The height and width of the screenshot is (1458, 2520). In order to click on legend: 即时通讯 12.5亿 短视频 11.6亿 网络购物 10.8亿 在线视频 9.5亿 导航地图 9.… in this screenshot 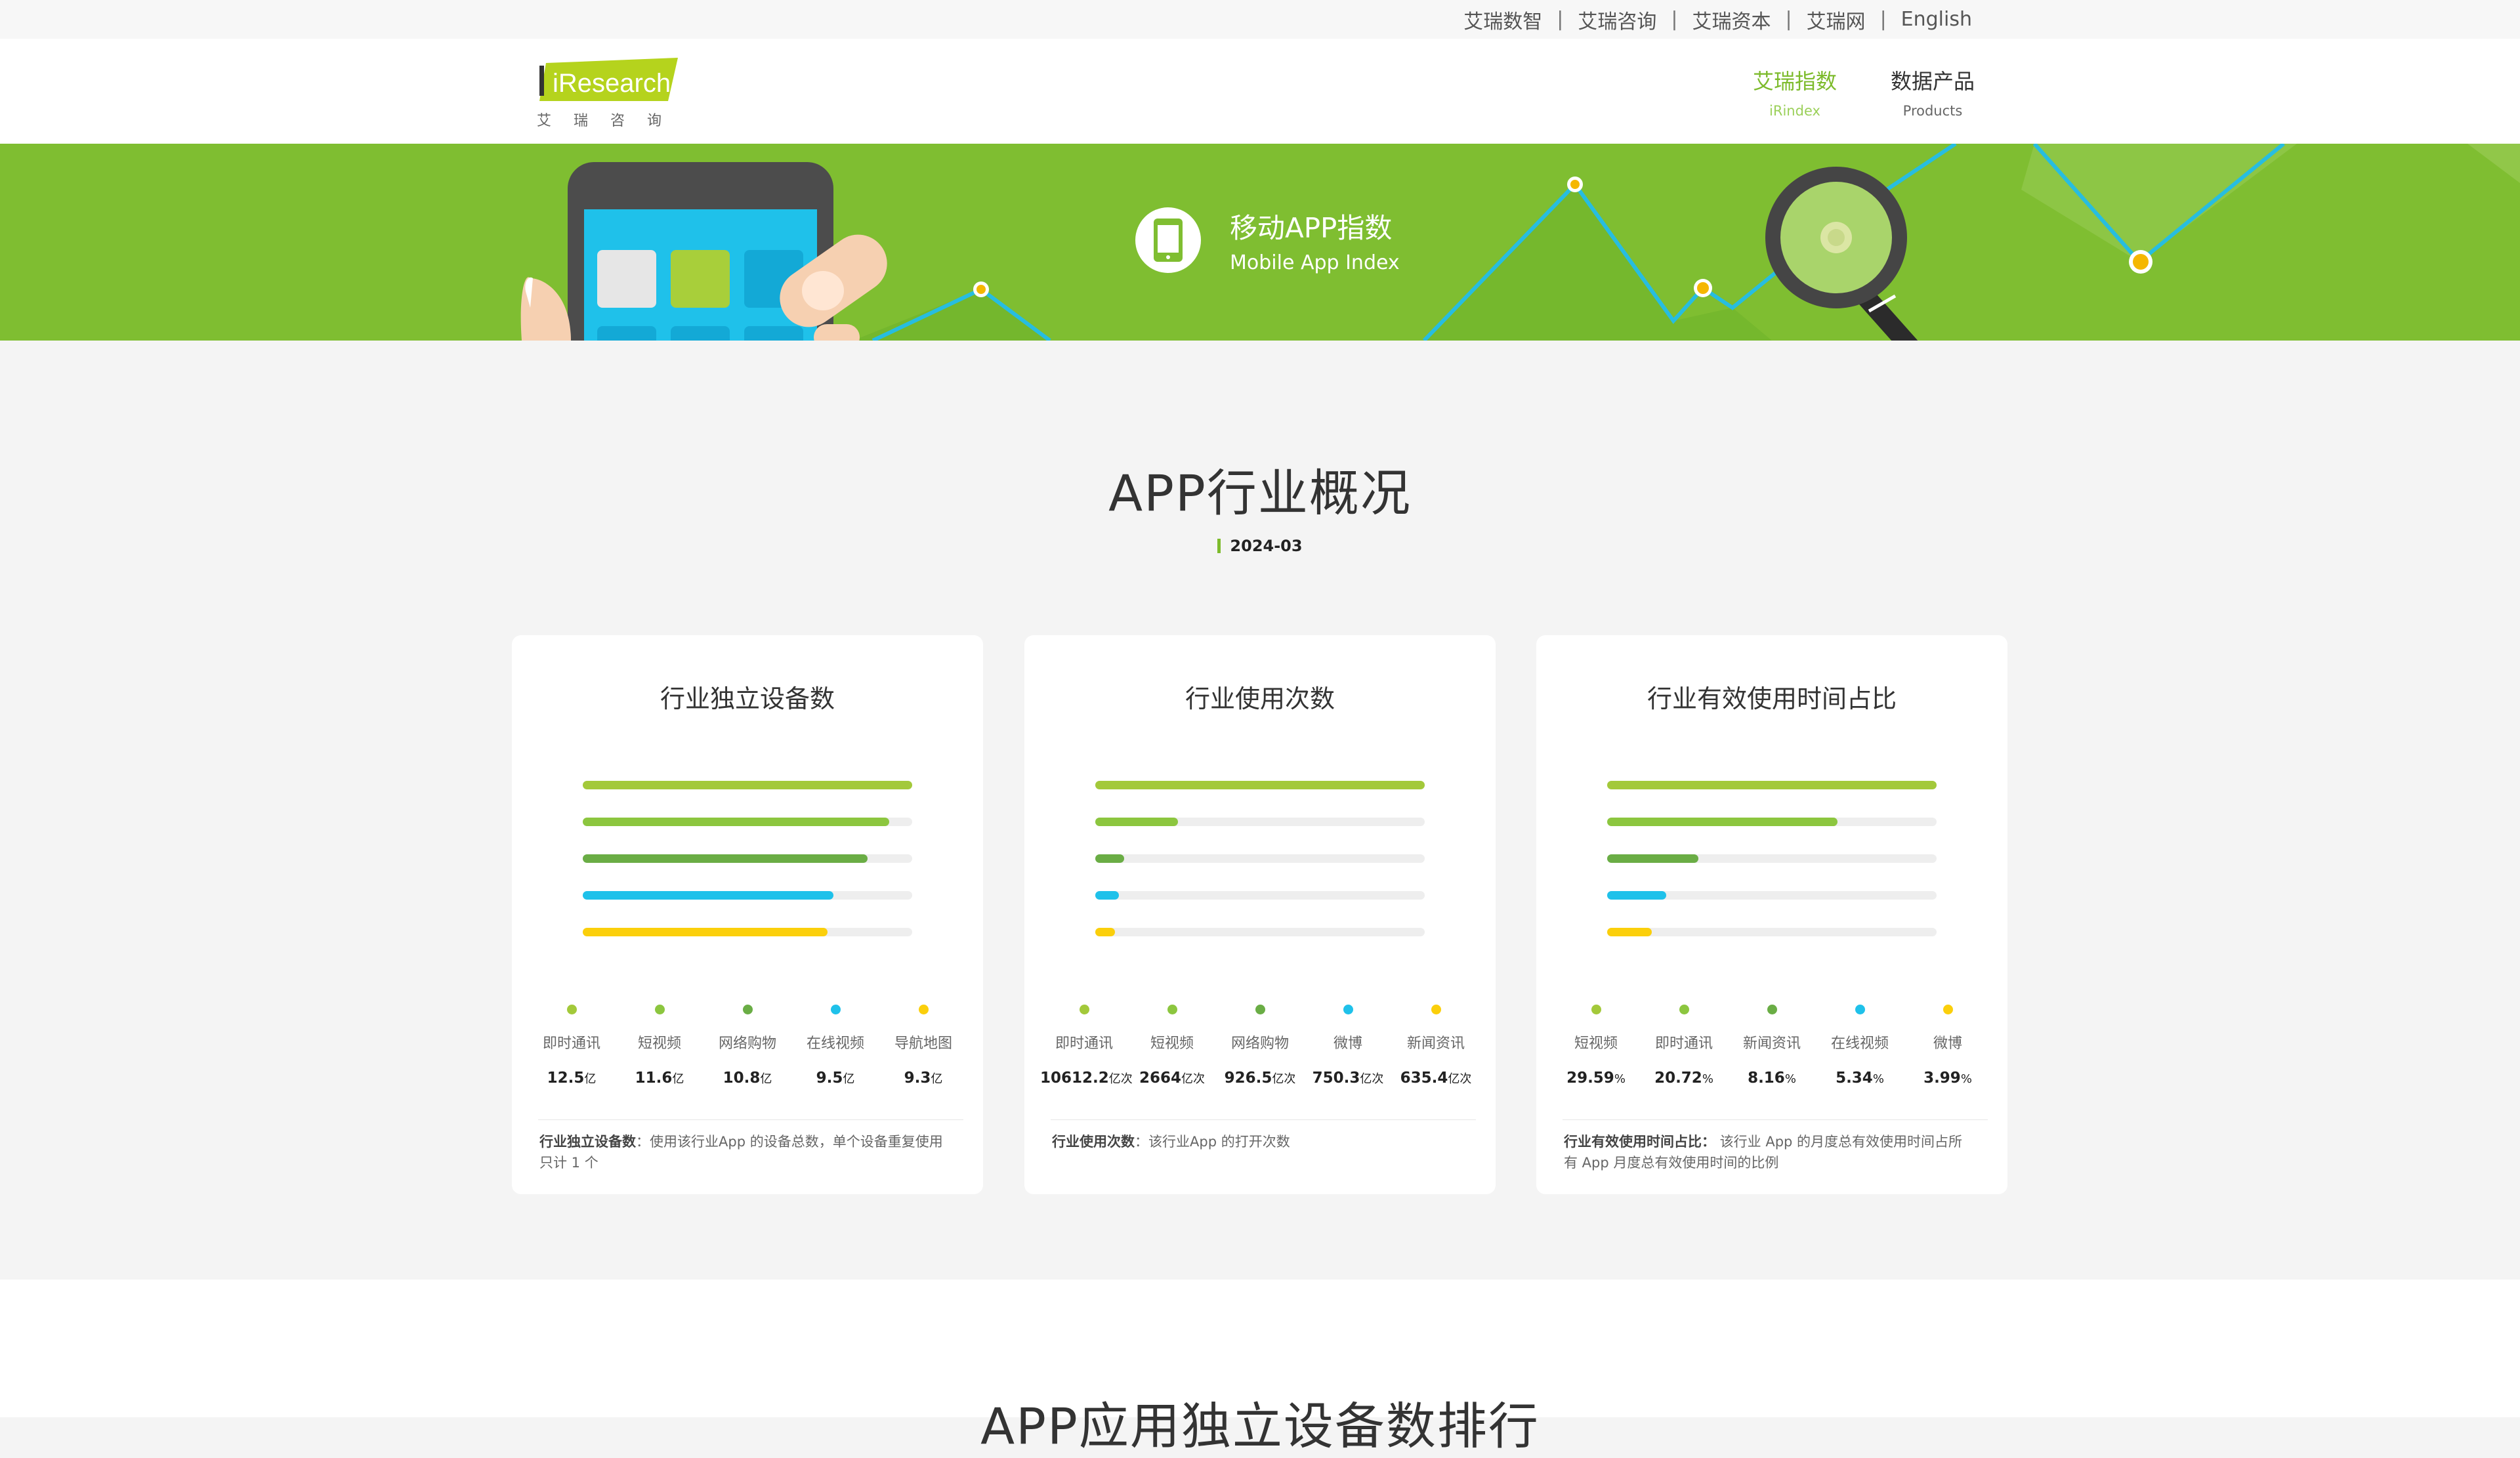, I will do `click(747, 1046)`.